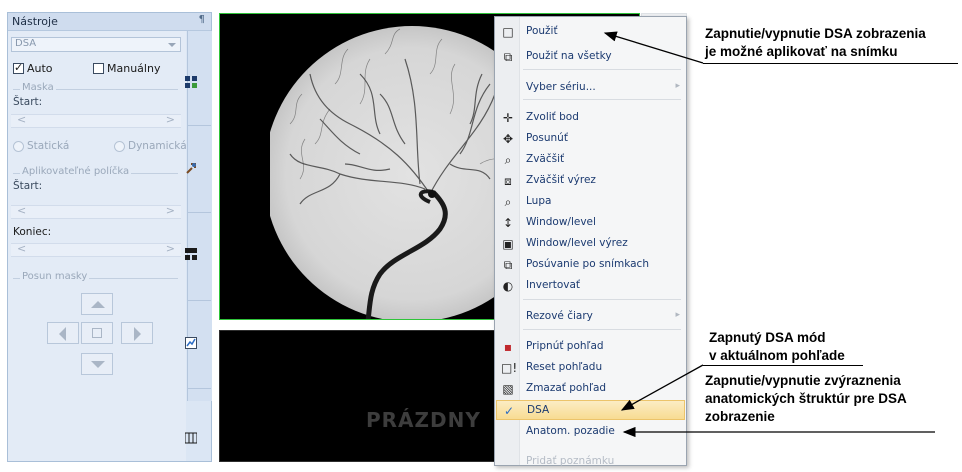  I want to click on menu-item: Anatom. pozadie, so click(590, 432).